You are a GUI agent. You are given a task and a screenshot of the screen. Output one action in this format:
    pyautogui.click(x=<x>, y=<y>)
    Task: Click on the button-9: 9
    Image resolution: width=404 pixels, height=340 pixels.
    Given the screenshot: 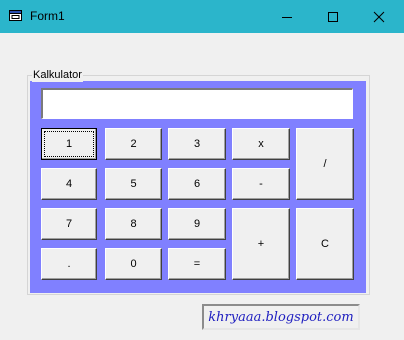 What is the action you would take?
    pyautogui.click(x=197, y=224)
    